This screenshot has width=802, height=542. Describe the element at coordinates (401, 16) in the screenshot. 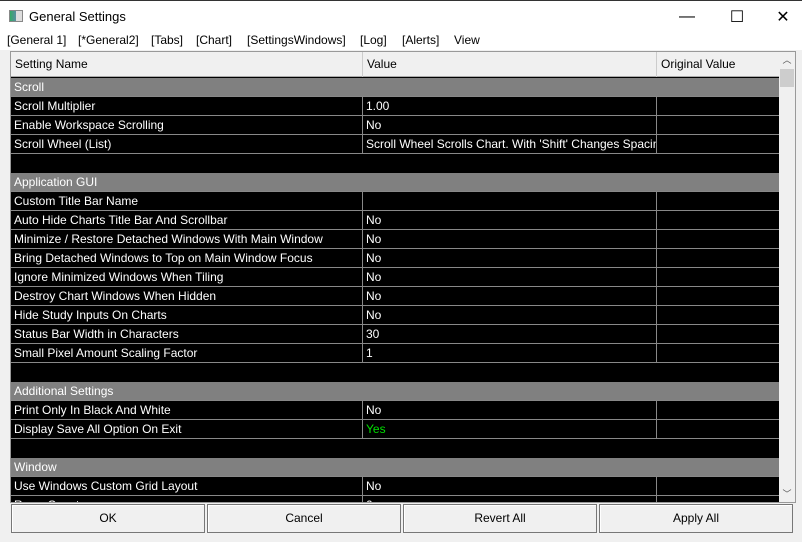

I see `title-bar: General Settings — ☐ ✕` at that location.